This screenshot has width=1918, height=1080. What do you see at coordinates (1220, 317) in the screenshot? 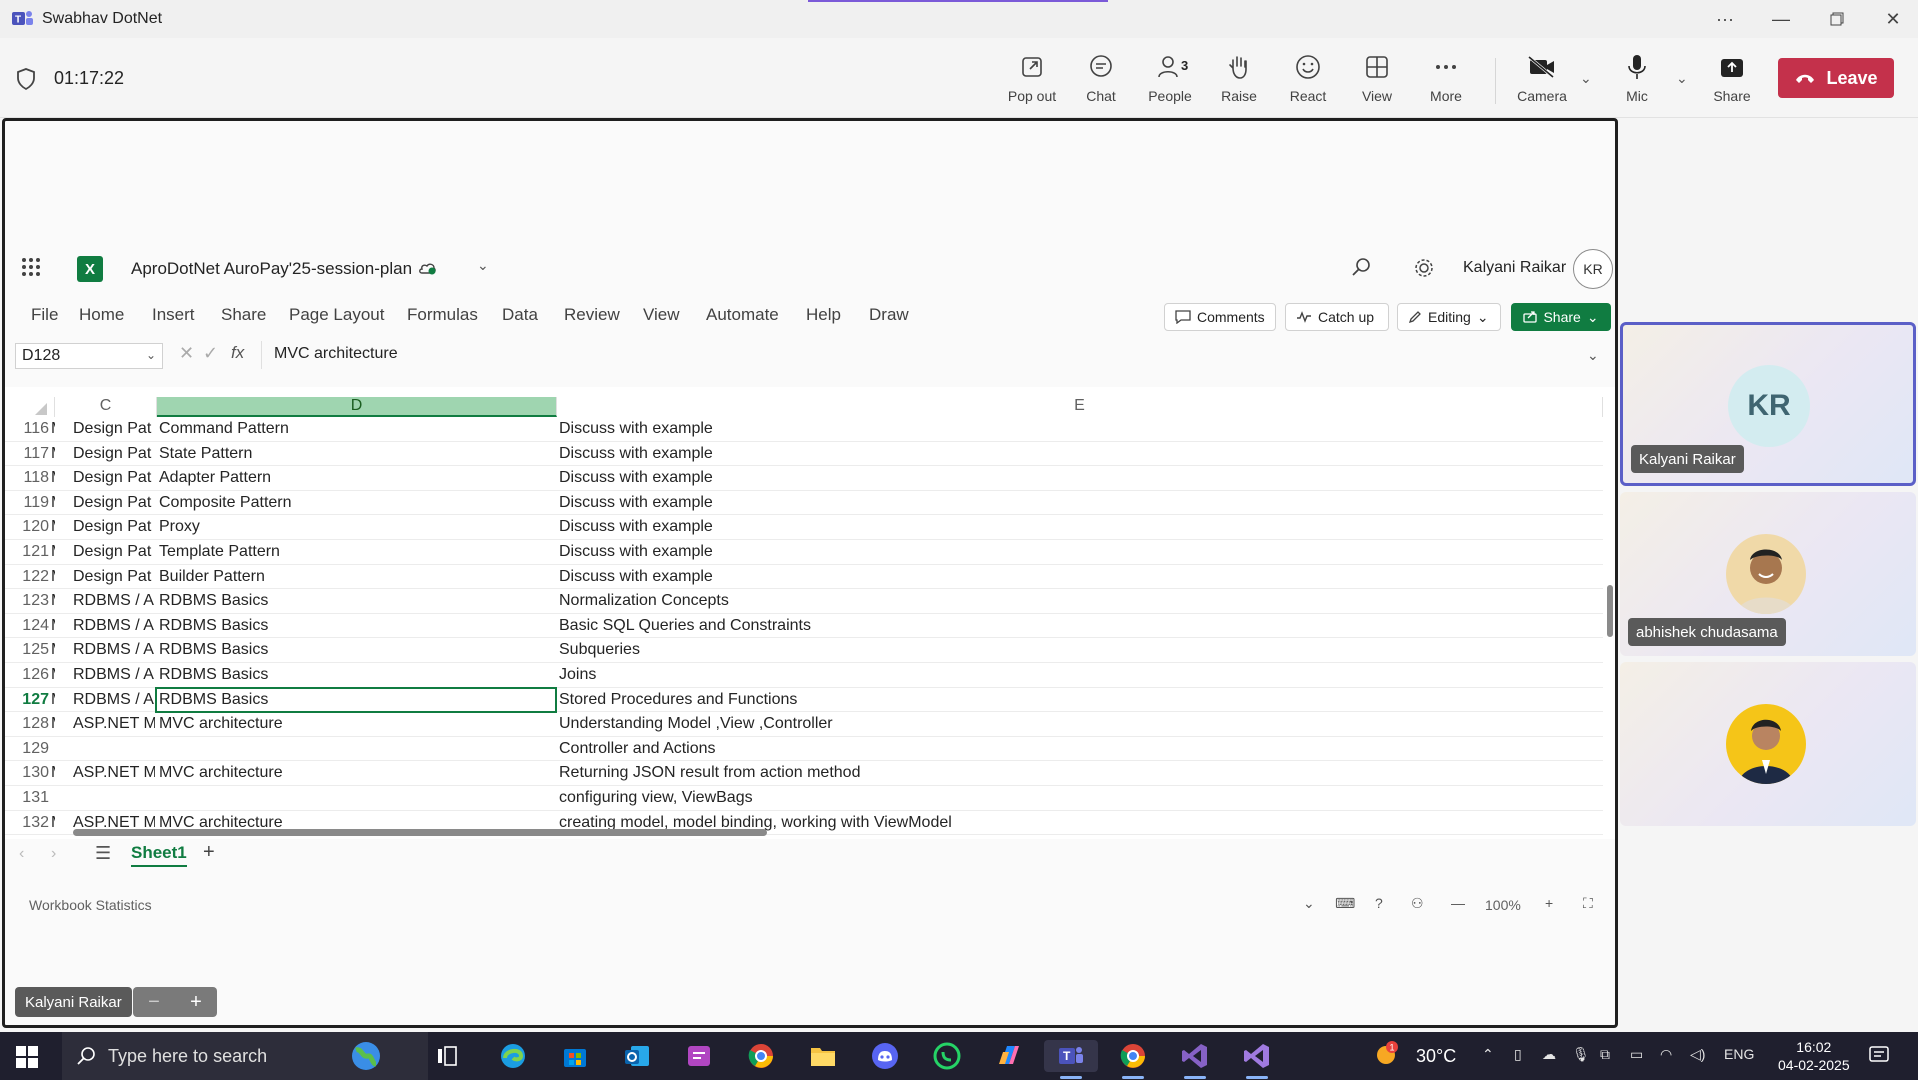
I see `comments-button: Comments` at bounding box center [1220, 317].